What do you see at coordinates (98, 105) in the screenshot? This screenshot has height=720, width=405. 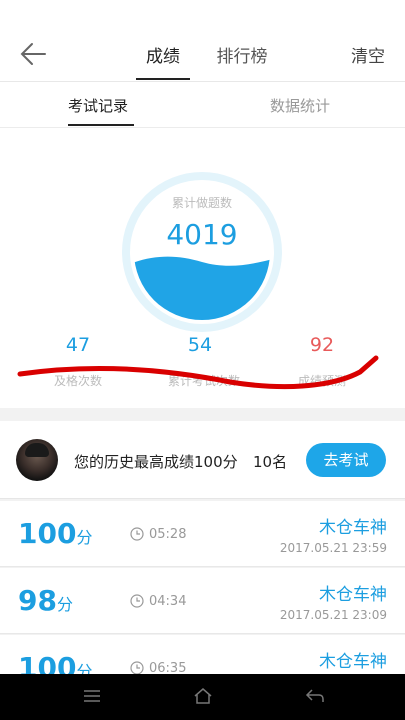 I see `subtab-exam-records: 考试记录` at bounding box center [98, 105].